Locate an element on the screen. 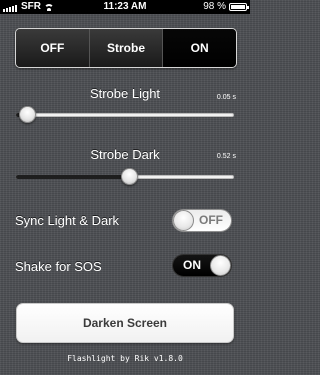 The width and height of the screenshot is (320, 375). slider-track is located at coordinates (125, 115).